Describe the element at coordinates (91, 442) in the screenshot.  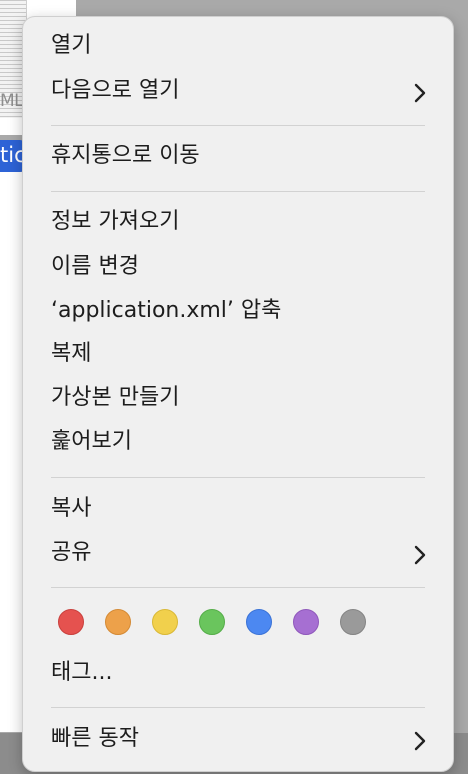
I see `menu-item-quick-look: 훑어보기` at that location.